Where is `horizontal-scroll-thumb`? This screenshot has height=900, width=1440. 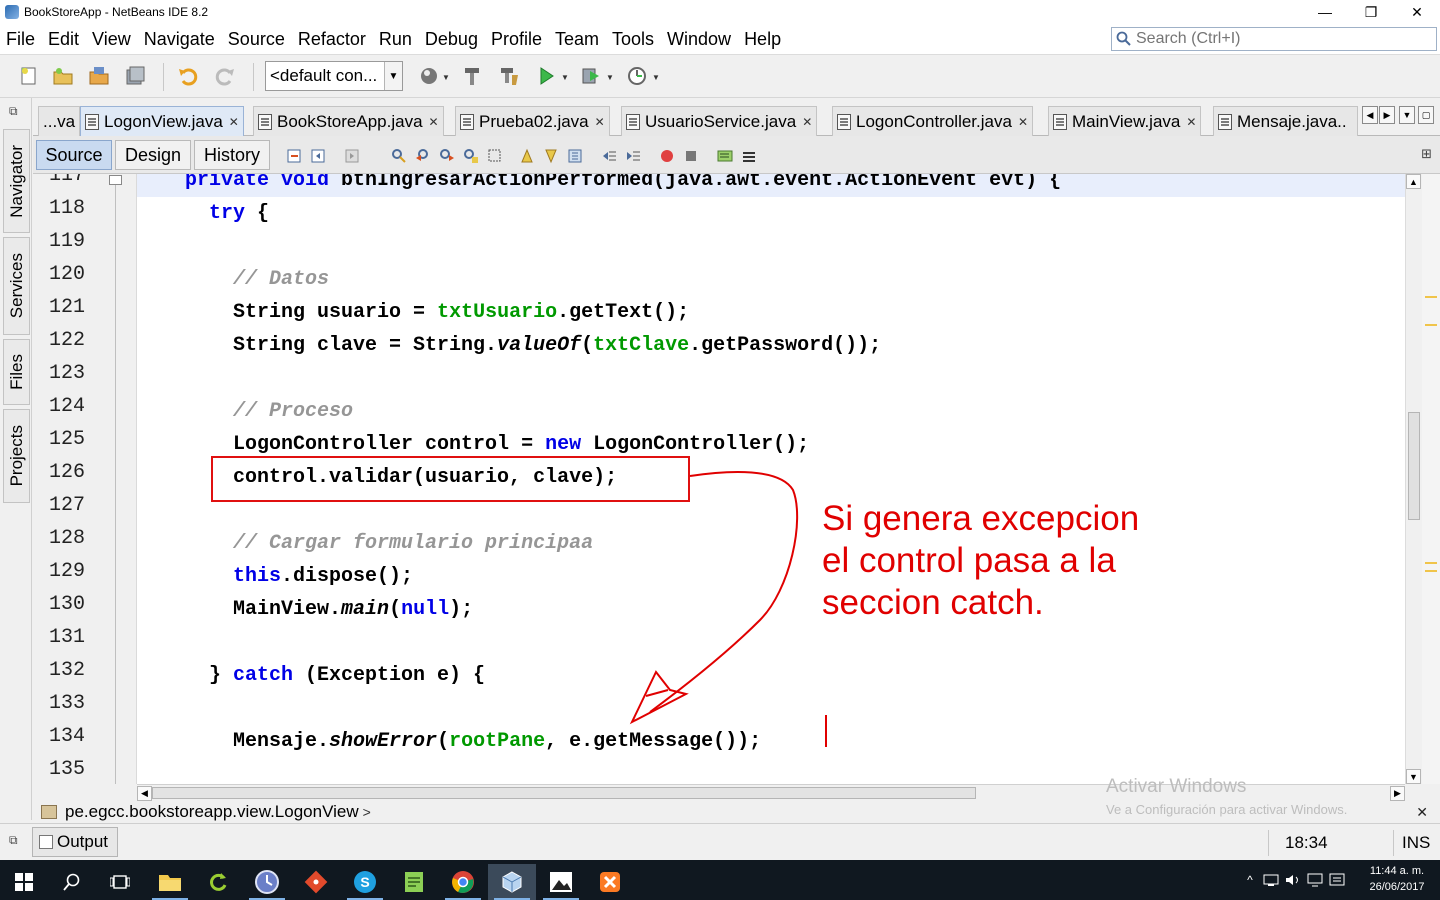
horizontal-scroll-thumb is located at coordinates (564, 793).